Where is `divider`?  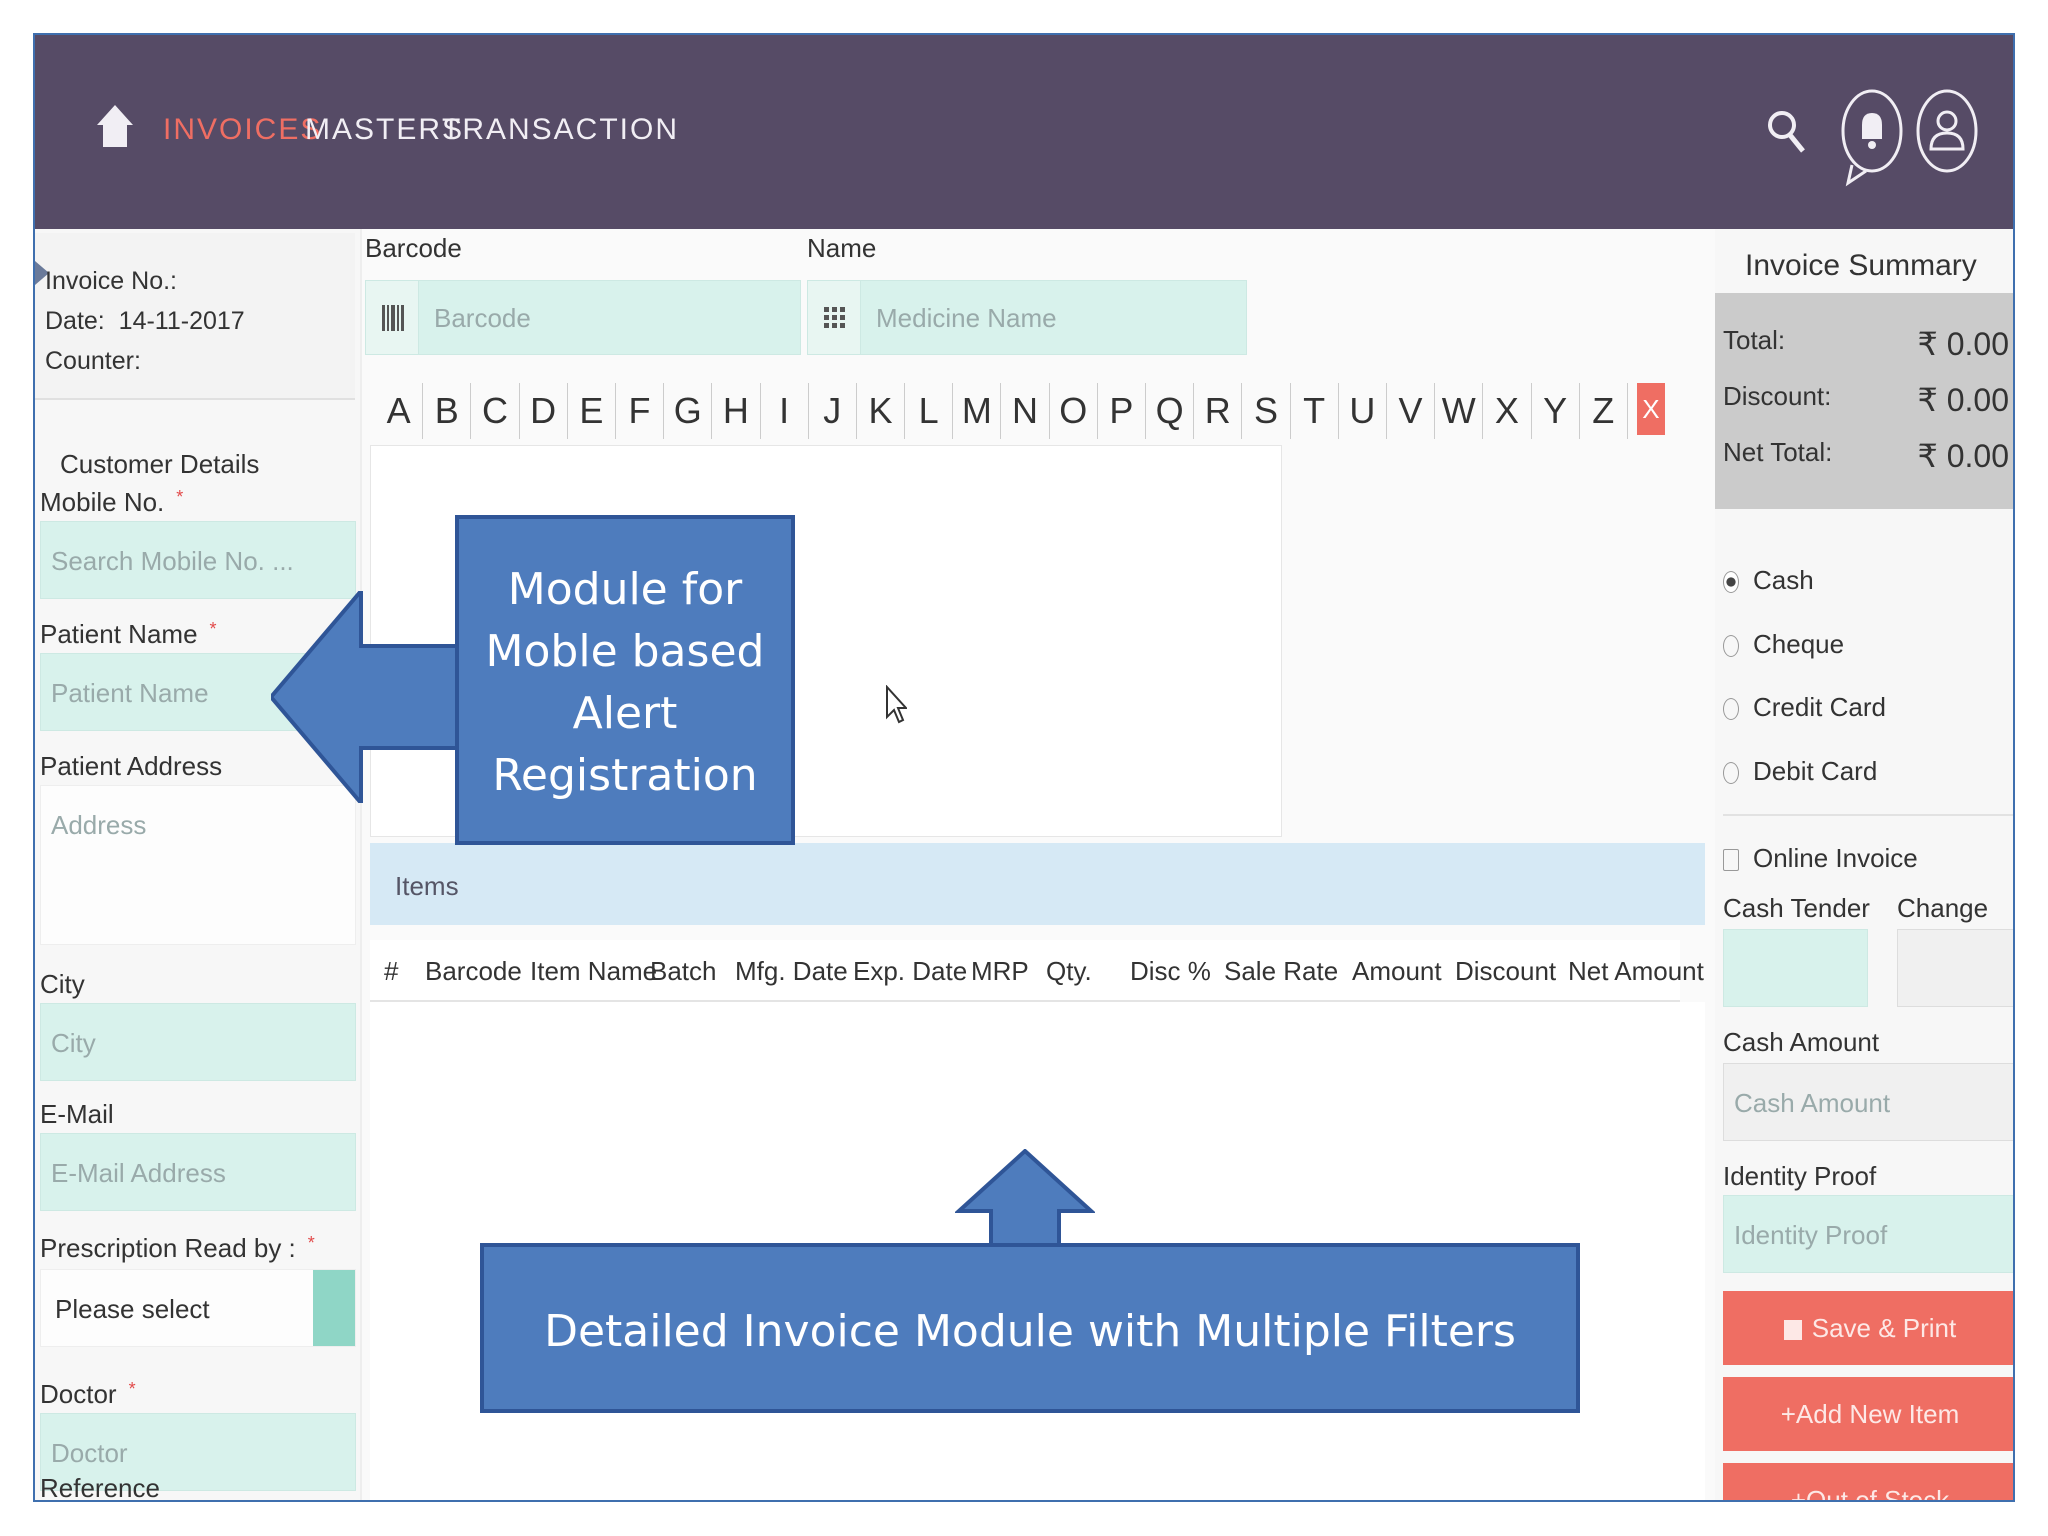 divider is located at coordinates (1868, 815).